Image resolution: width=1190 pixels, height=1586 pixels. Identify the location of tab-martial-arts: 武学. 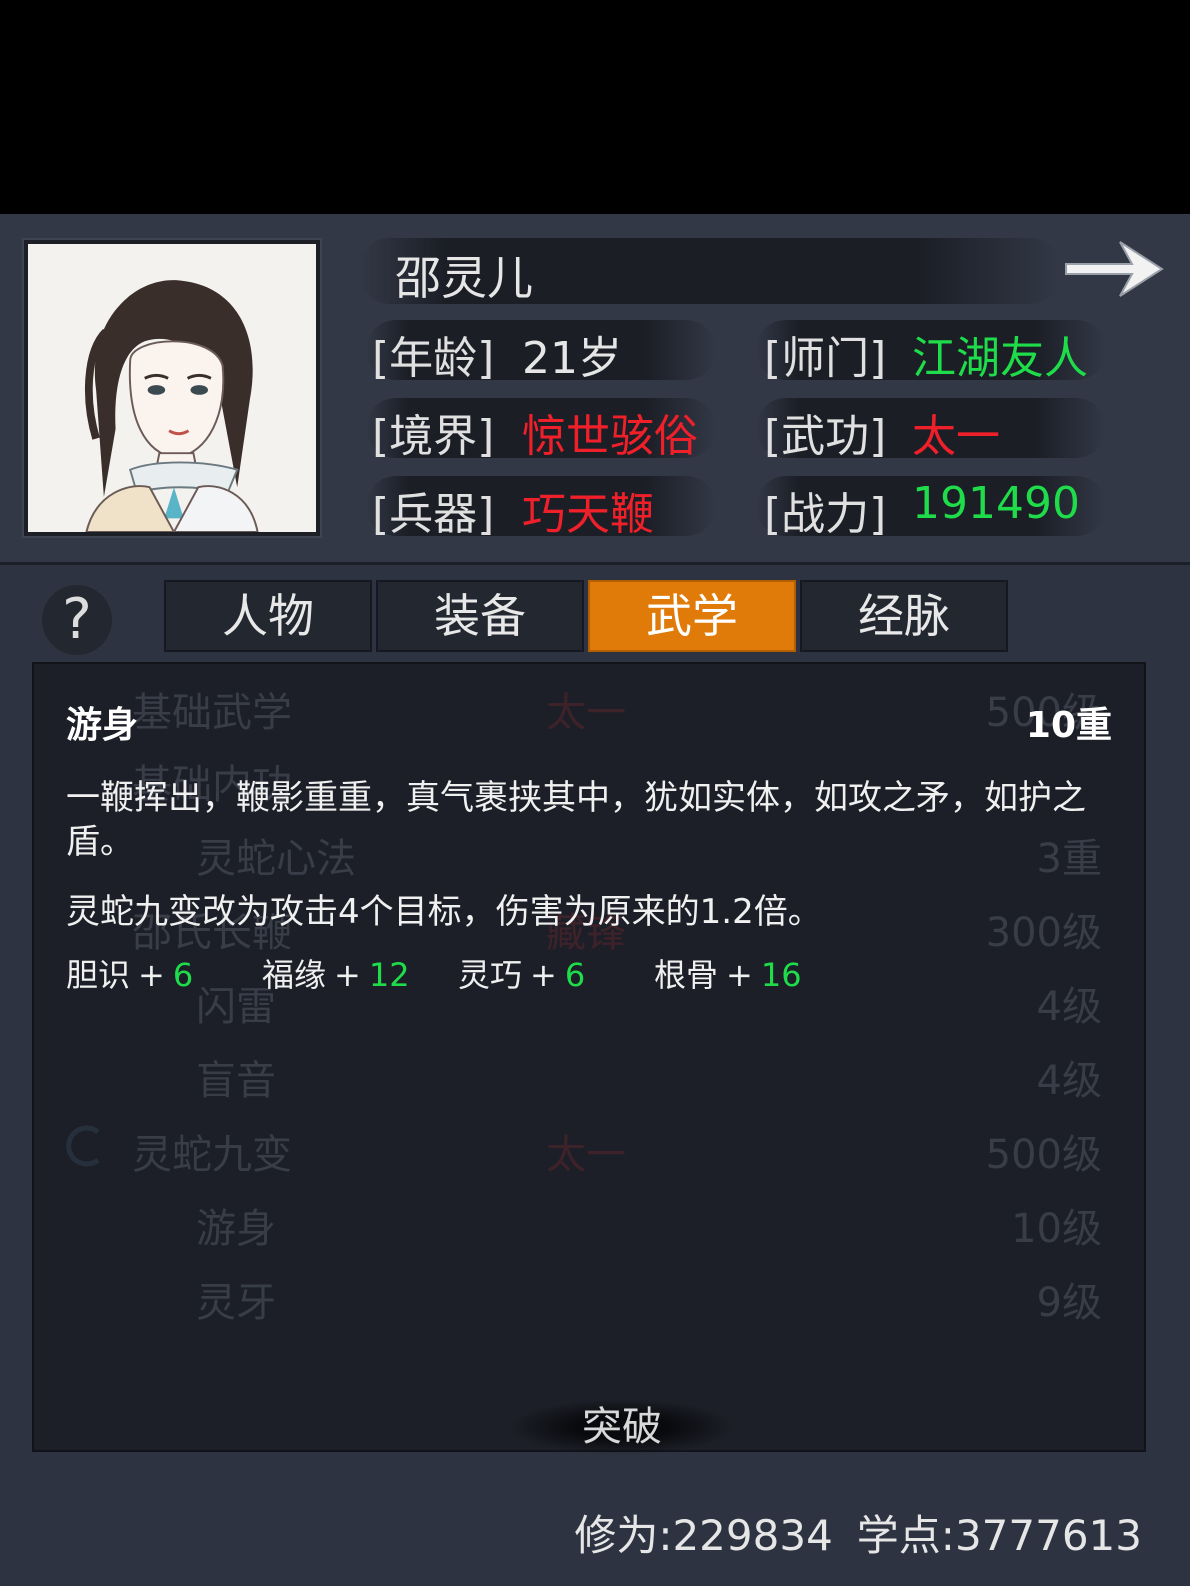
(692, 616).